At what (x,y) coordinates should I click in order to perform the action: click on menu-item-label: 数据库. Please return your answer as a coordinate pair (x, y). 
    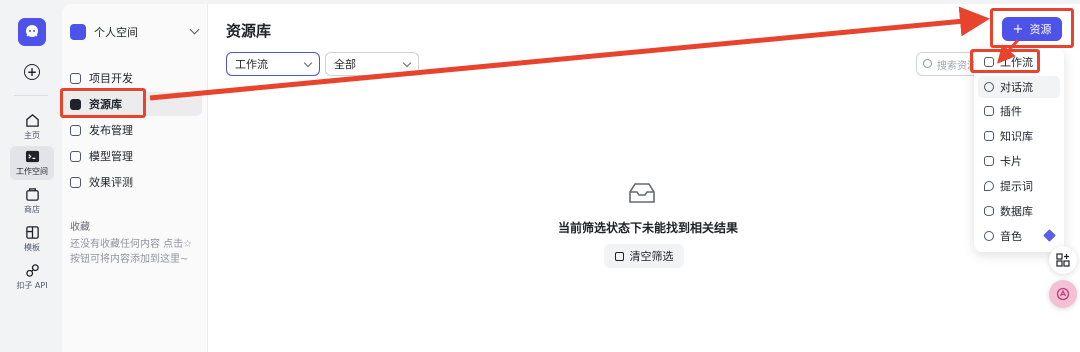
    Looking at the image, I should click on (1016, 211).